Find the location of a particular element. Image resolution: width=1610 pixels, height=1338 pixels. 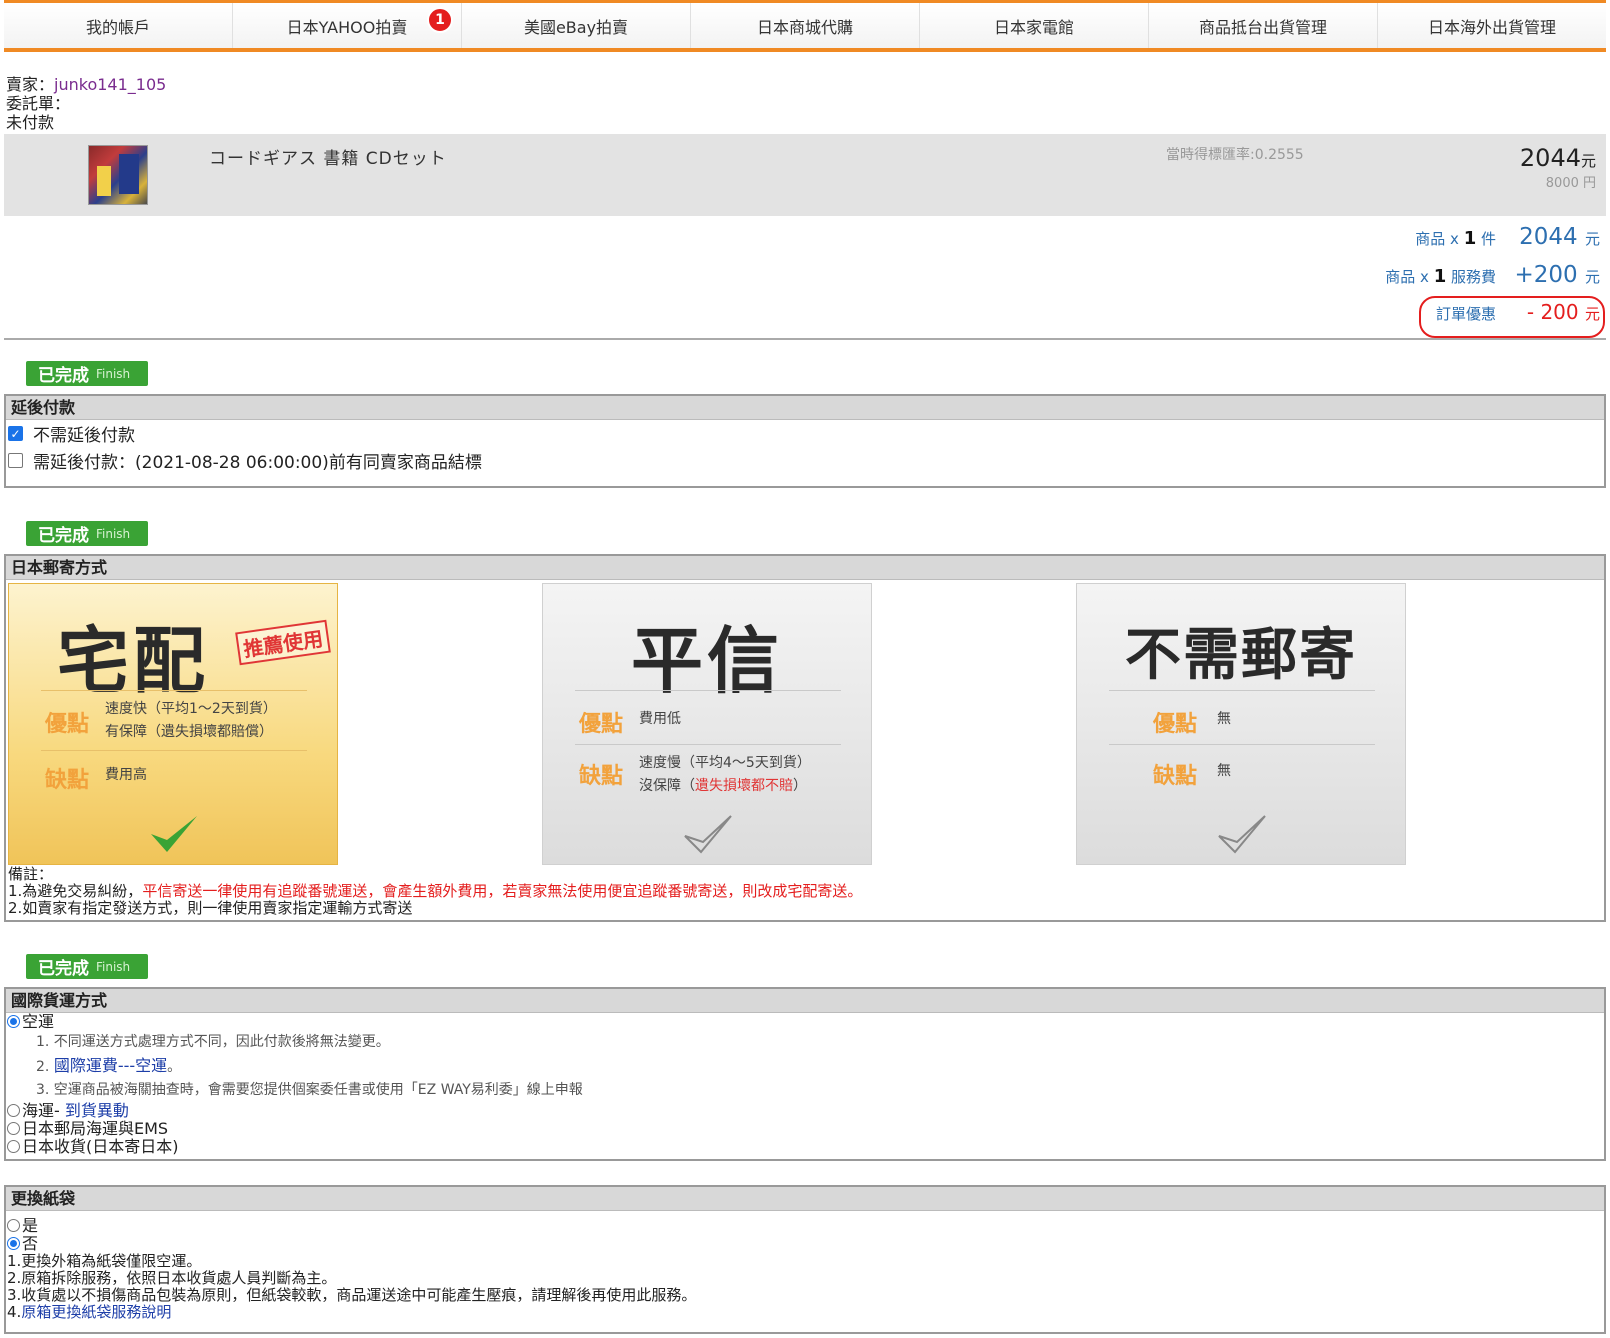

nav-jp-appliance: 日本家電館 is located at coordinates (1034, 25).